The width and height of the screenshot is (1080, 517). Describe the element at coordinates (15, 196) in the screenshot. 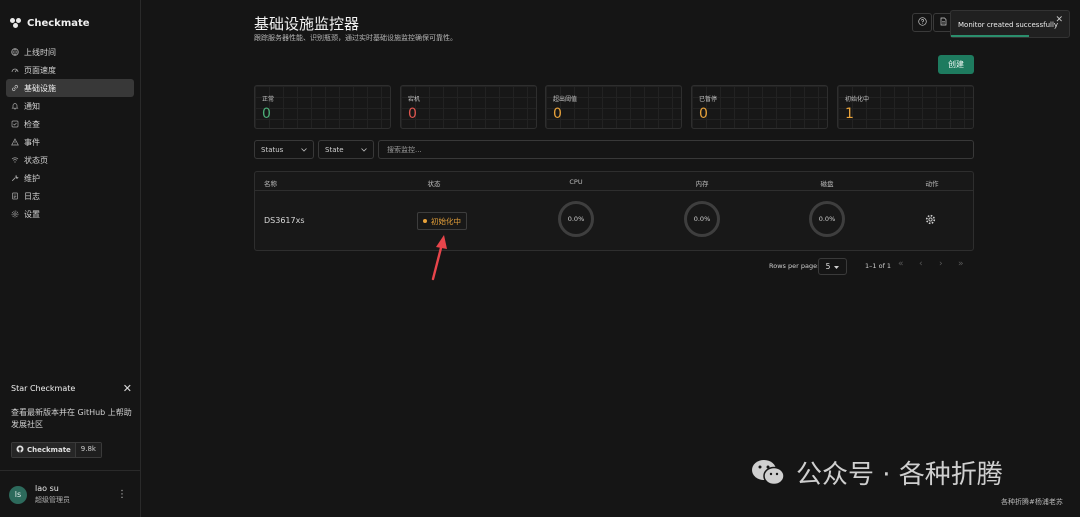

I see `log-icon` at that location.